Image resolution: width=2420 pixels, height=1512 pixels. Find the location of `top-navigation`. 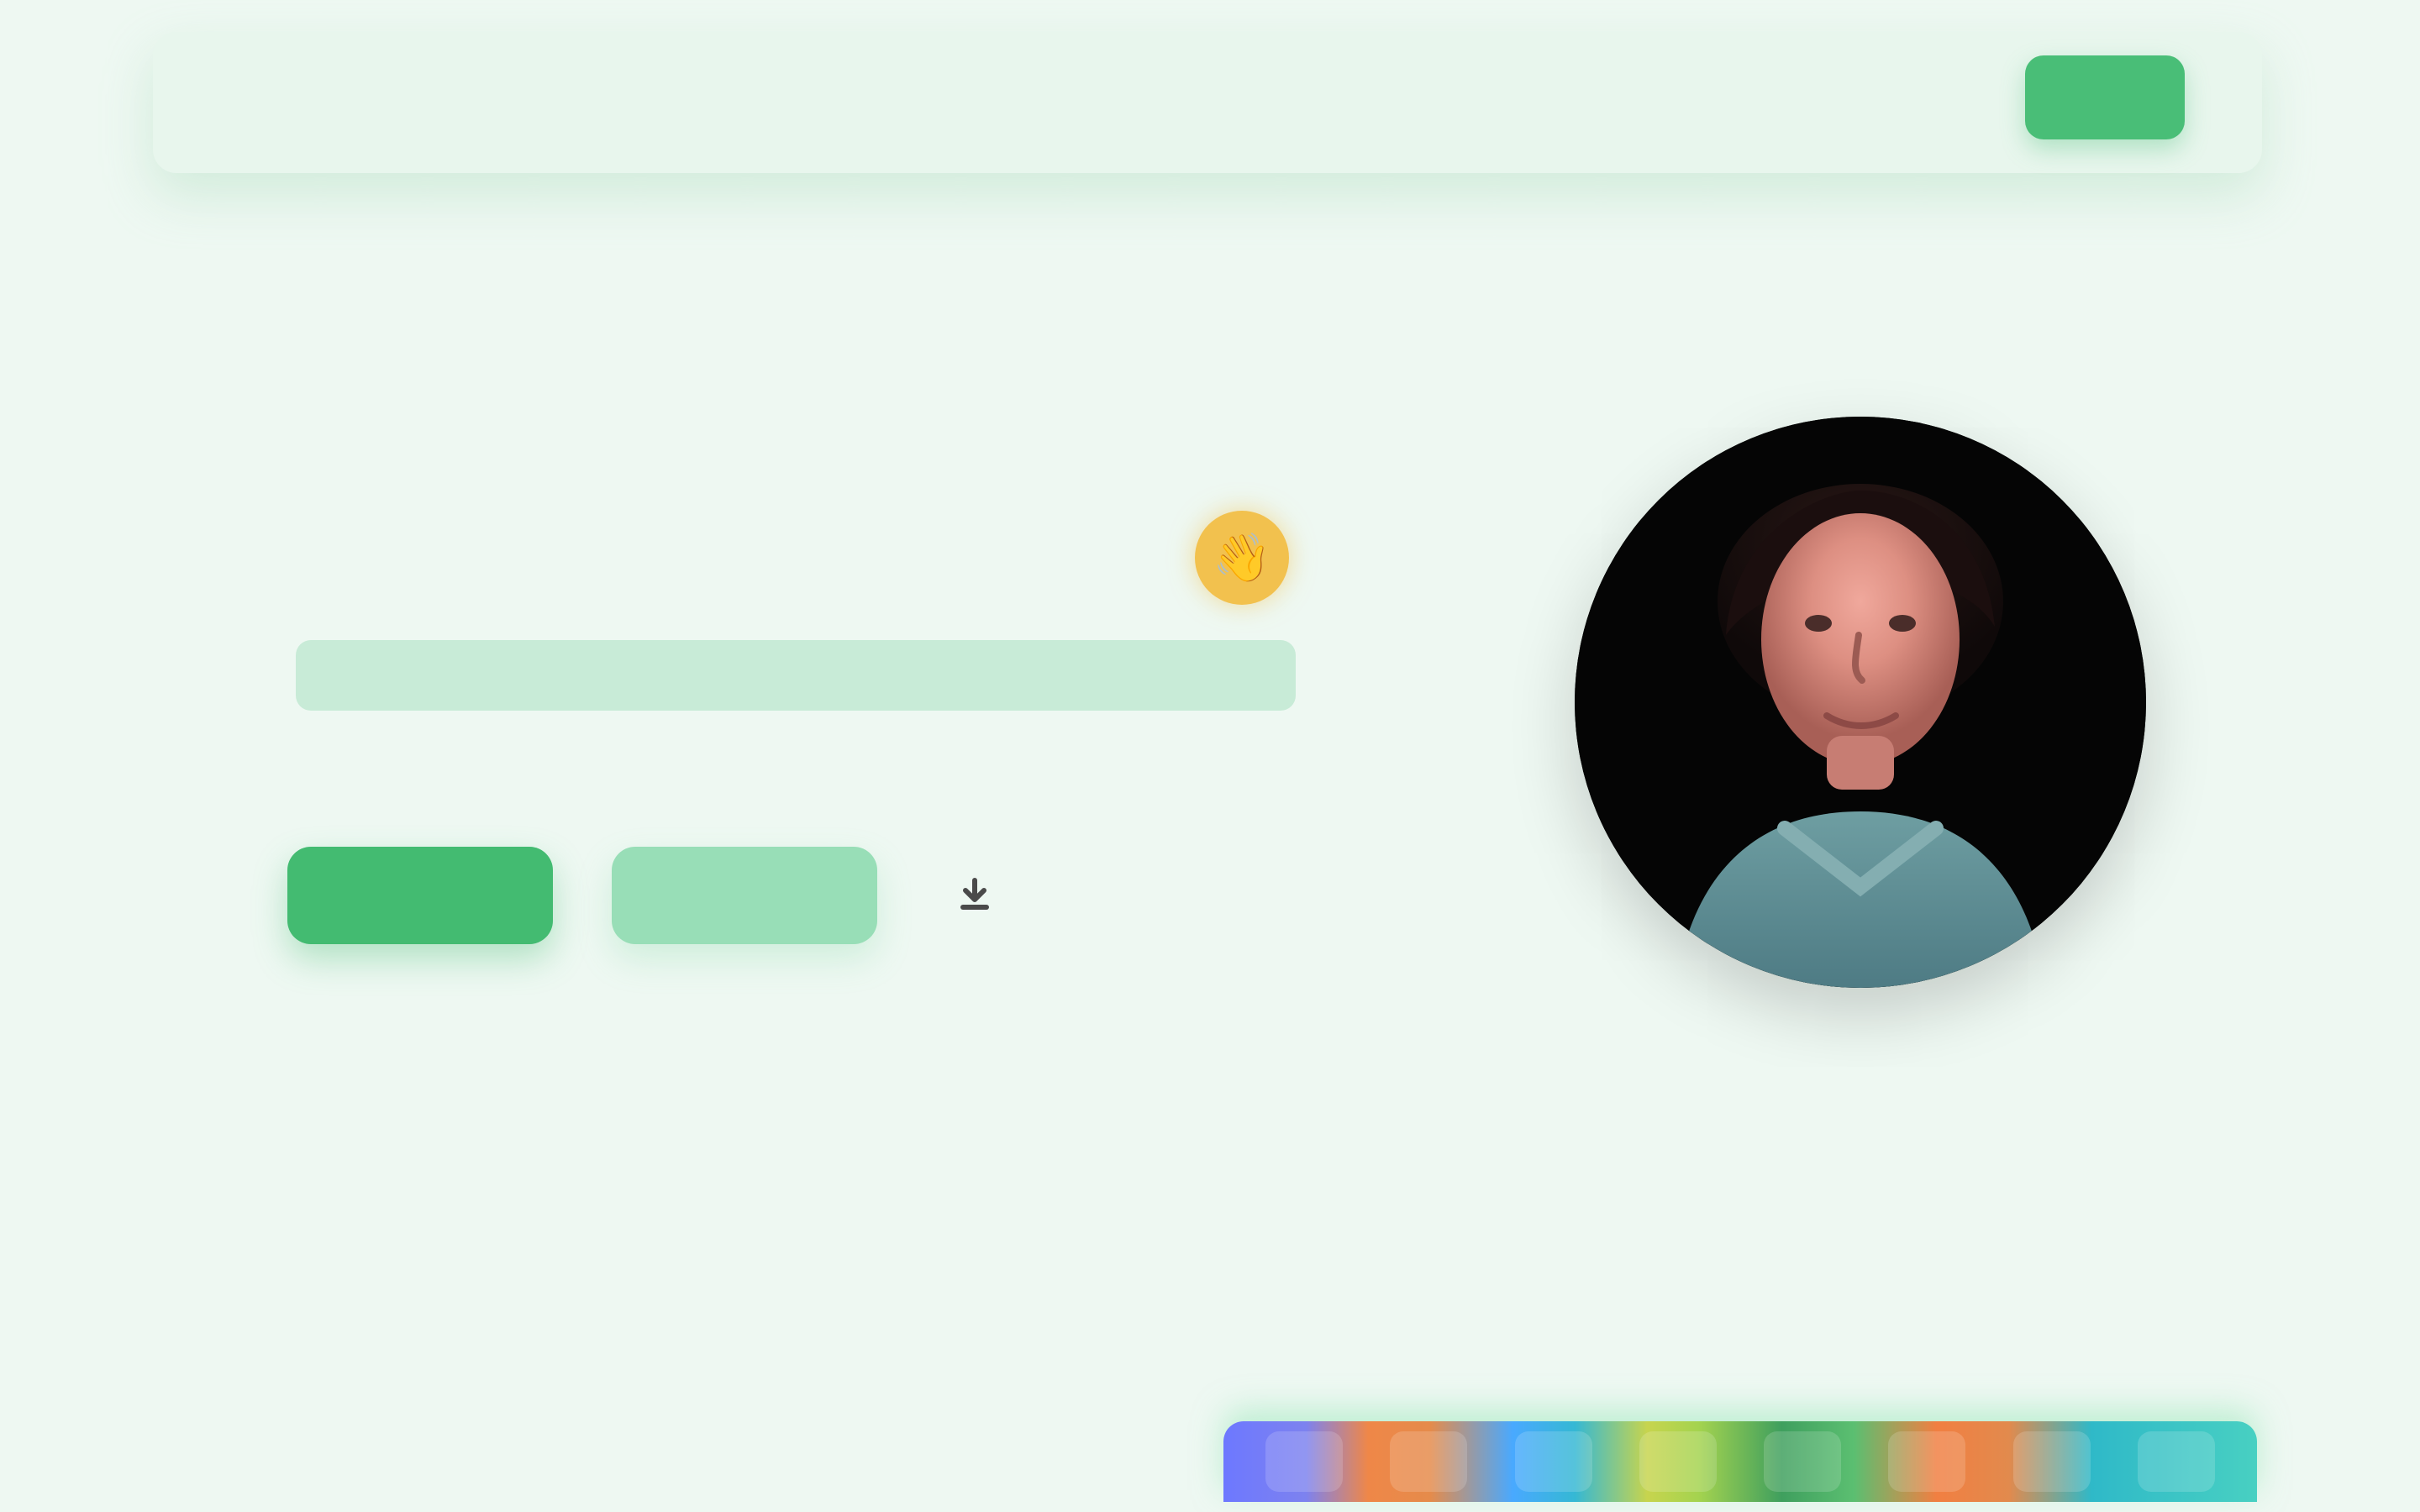

top-navigation is located at coordinates (1207, 102).